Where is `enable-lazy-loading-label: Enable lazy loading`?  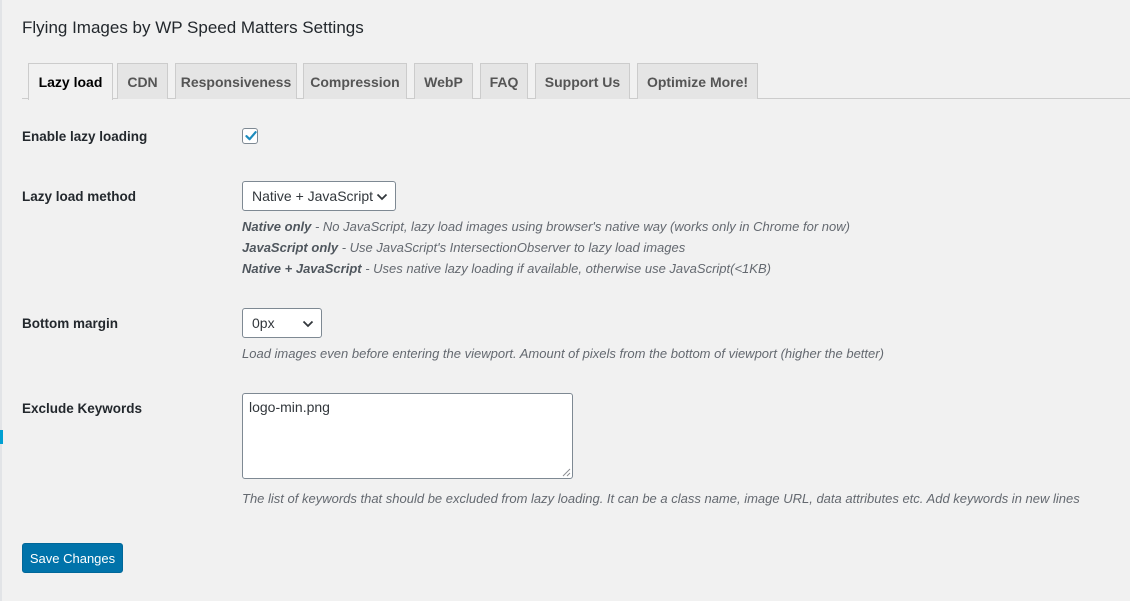 enable-lazy-loading-label: Enable lazy loading is located at coordinates (85, 136).